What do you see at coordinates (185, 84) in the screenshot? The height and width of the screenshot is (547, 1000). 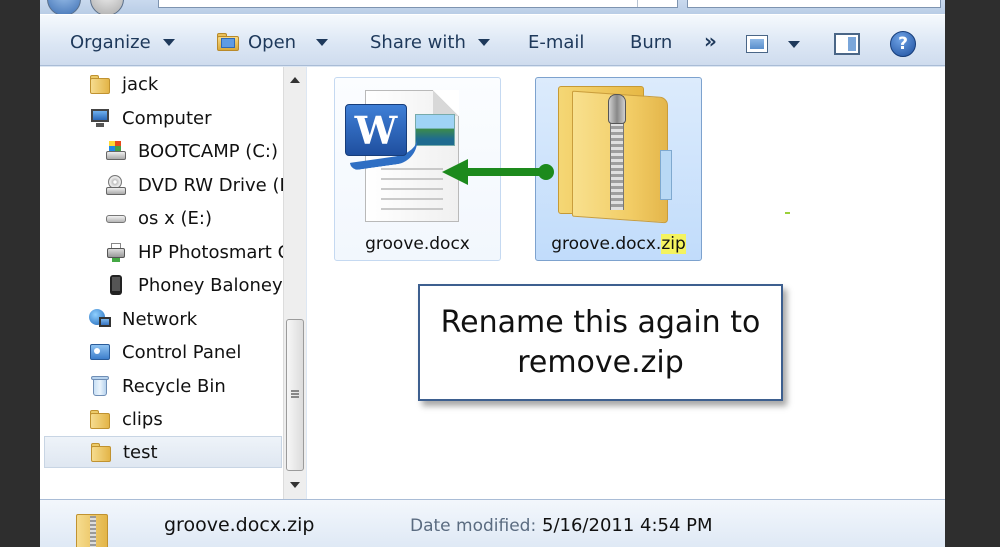 I see `nav-item-jack: jack` at bounding box center [185, 84].